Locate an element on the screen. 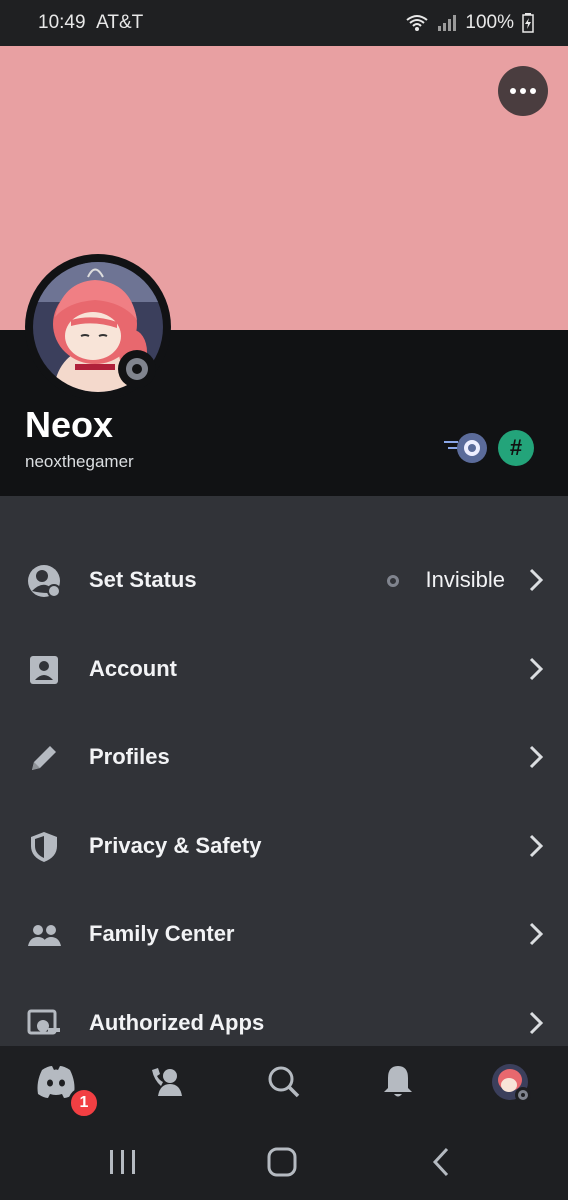 This screenshot has height=1200, width=568. back-icon is located at coordinates (441, 1162).